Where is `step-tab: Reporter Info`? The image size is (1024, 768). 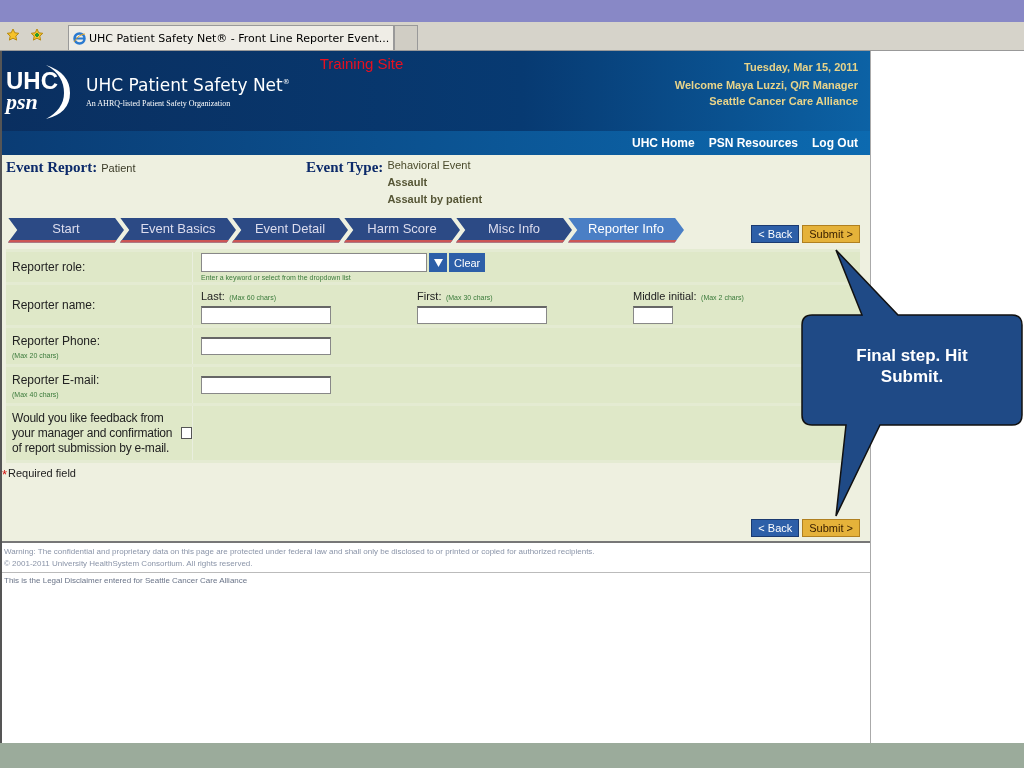
step-tab: Reporter Info is located at coordinates (626, 230).